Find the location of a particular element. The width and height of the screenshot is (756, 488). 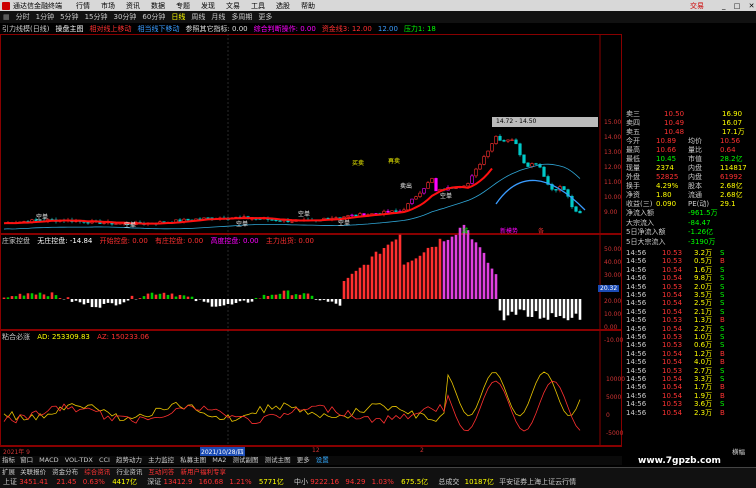

period-tab: 更多 is located at coordinates (265, 17).